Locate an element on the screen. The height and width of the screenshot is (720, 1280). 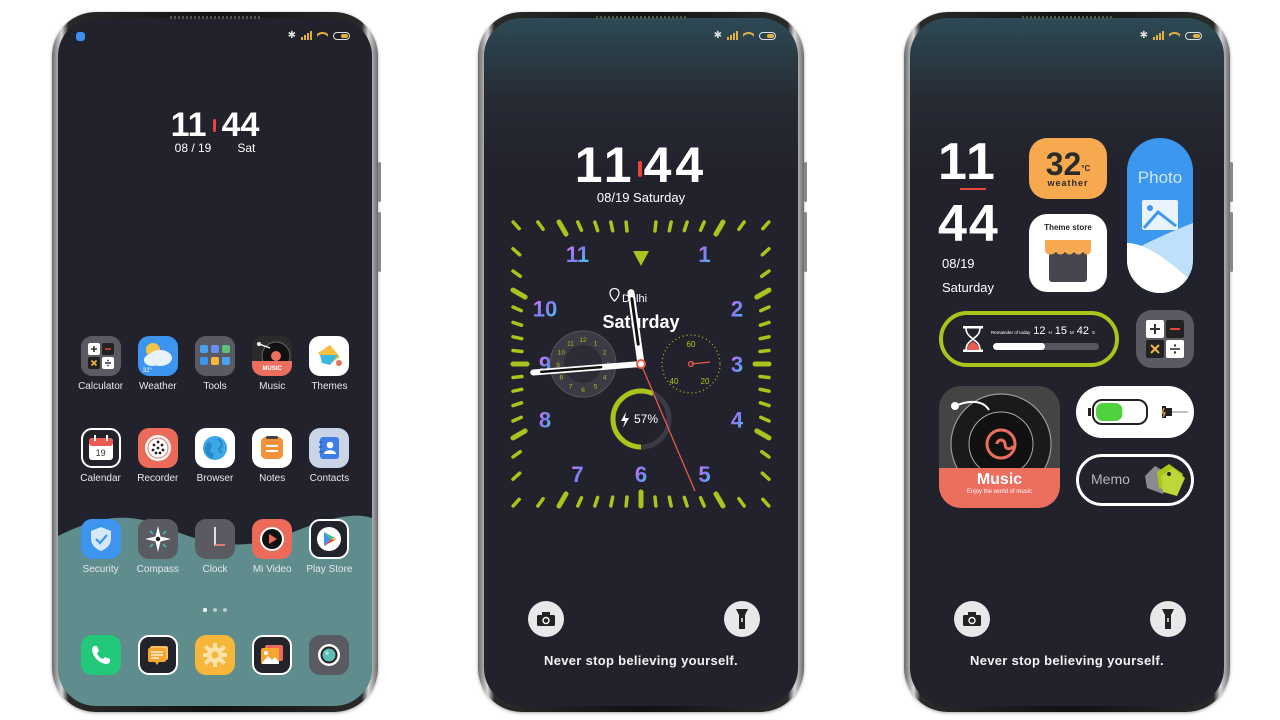
dock-messages is located at coordinates (157, 655).